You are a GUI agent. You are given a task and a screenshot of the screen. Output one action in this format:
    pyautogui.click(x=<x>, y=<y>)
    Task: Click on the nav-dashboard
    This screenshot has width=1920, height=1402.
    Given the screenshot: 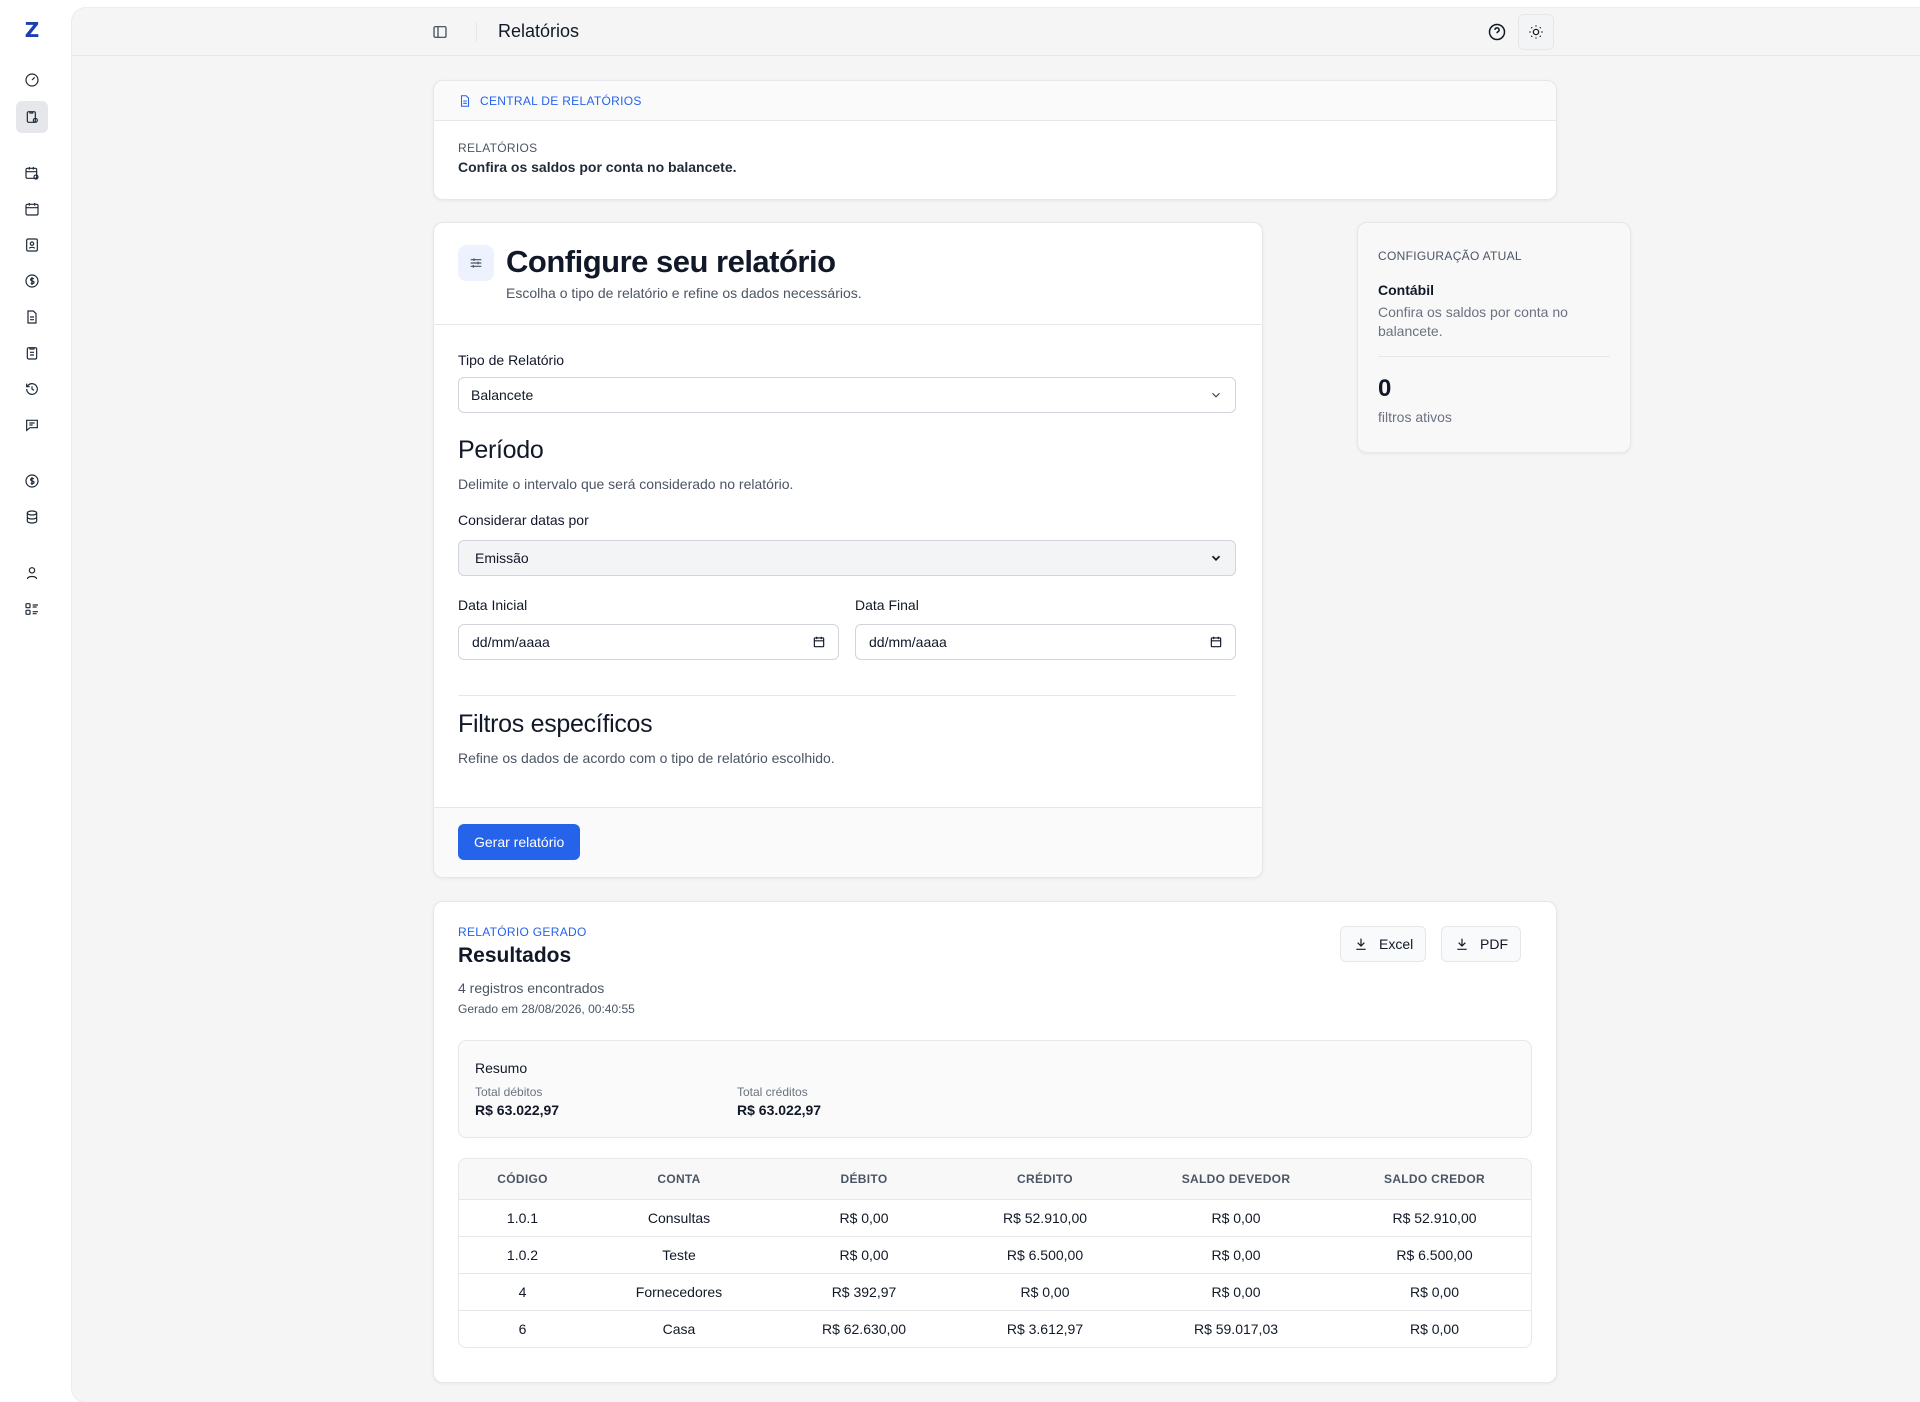 What is the action you would take?
    pyautogui.click(x=32, y=80)
    